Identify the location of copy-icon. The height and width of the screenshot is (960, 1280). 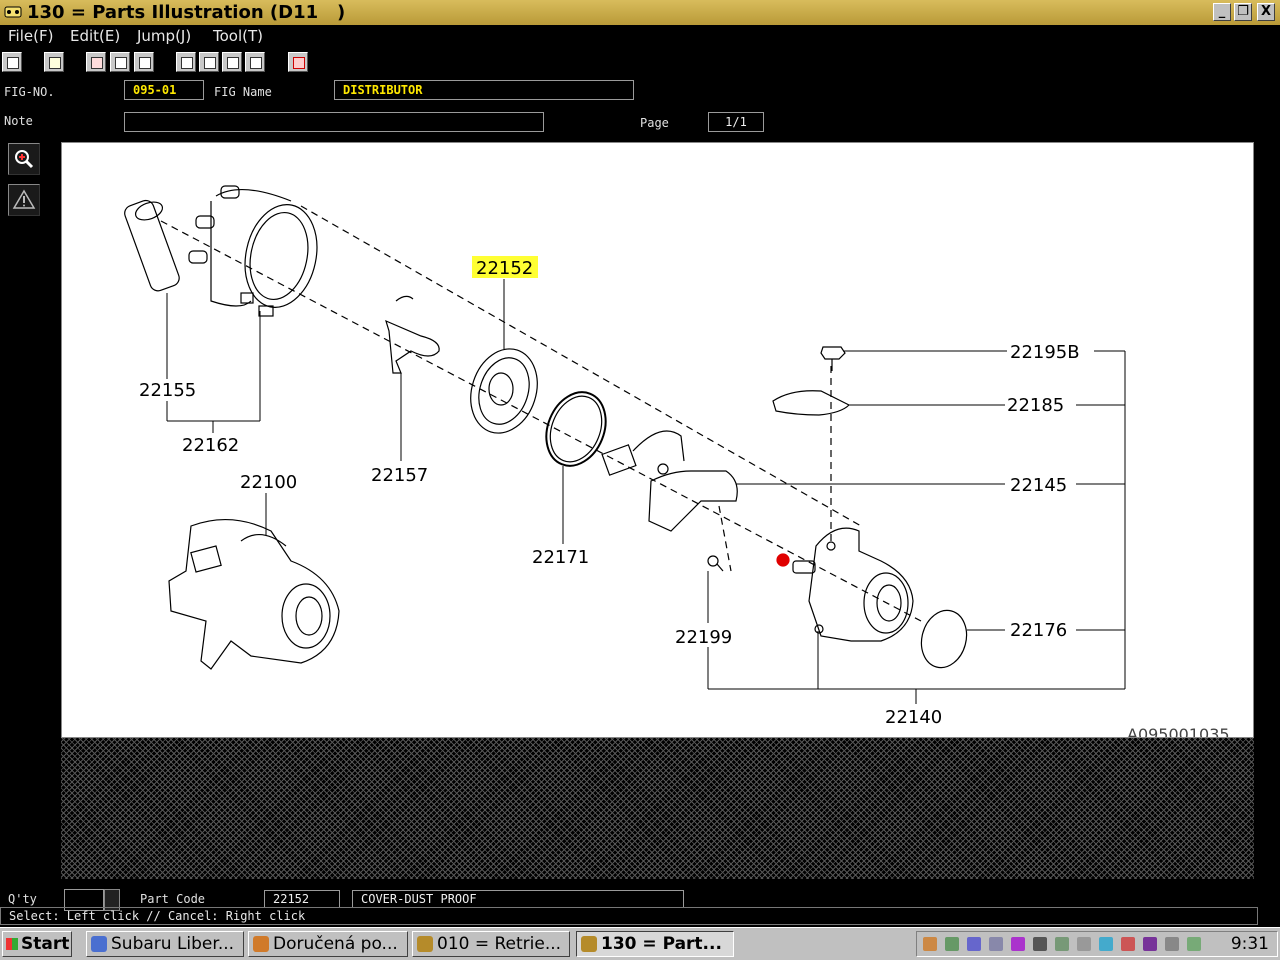
(96, 62).